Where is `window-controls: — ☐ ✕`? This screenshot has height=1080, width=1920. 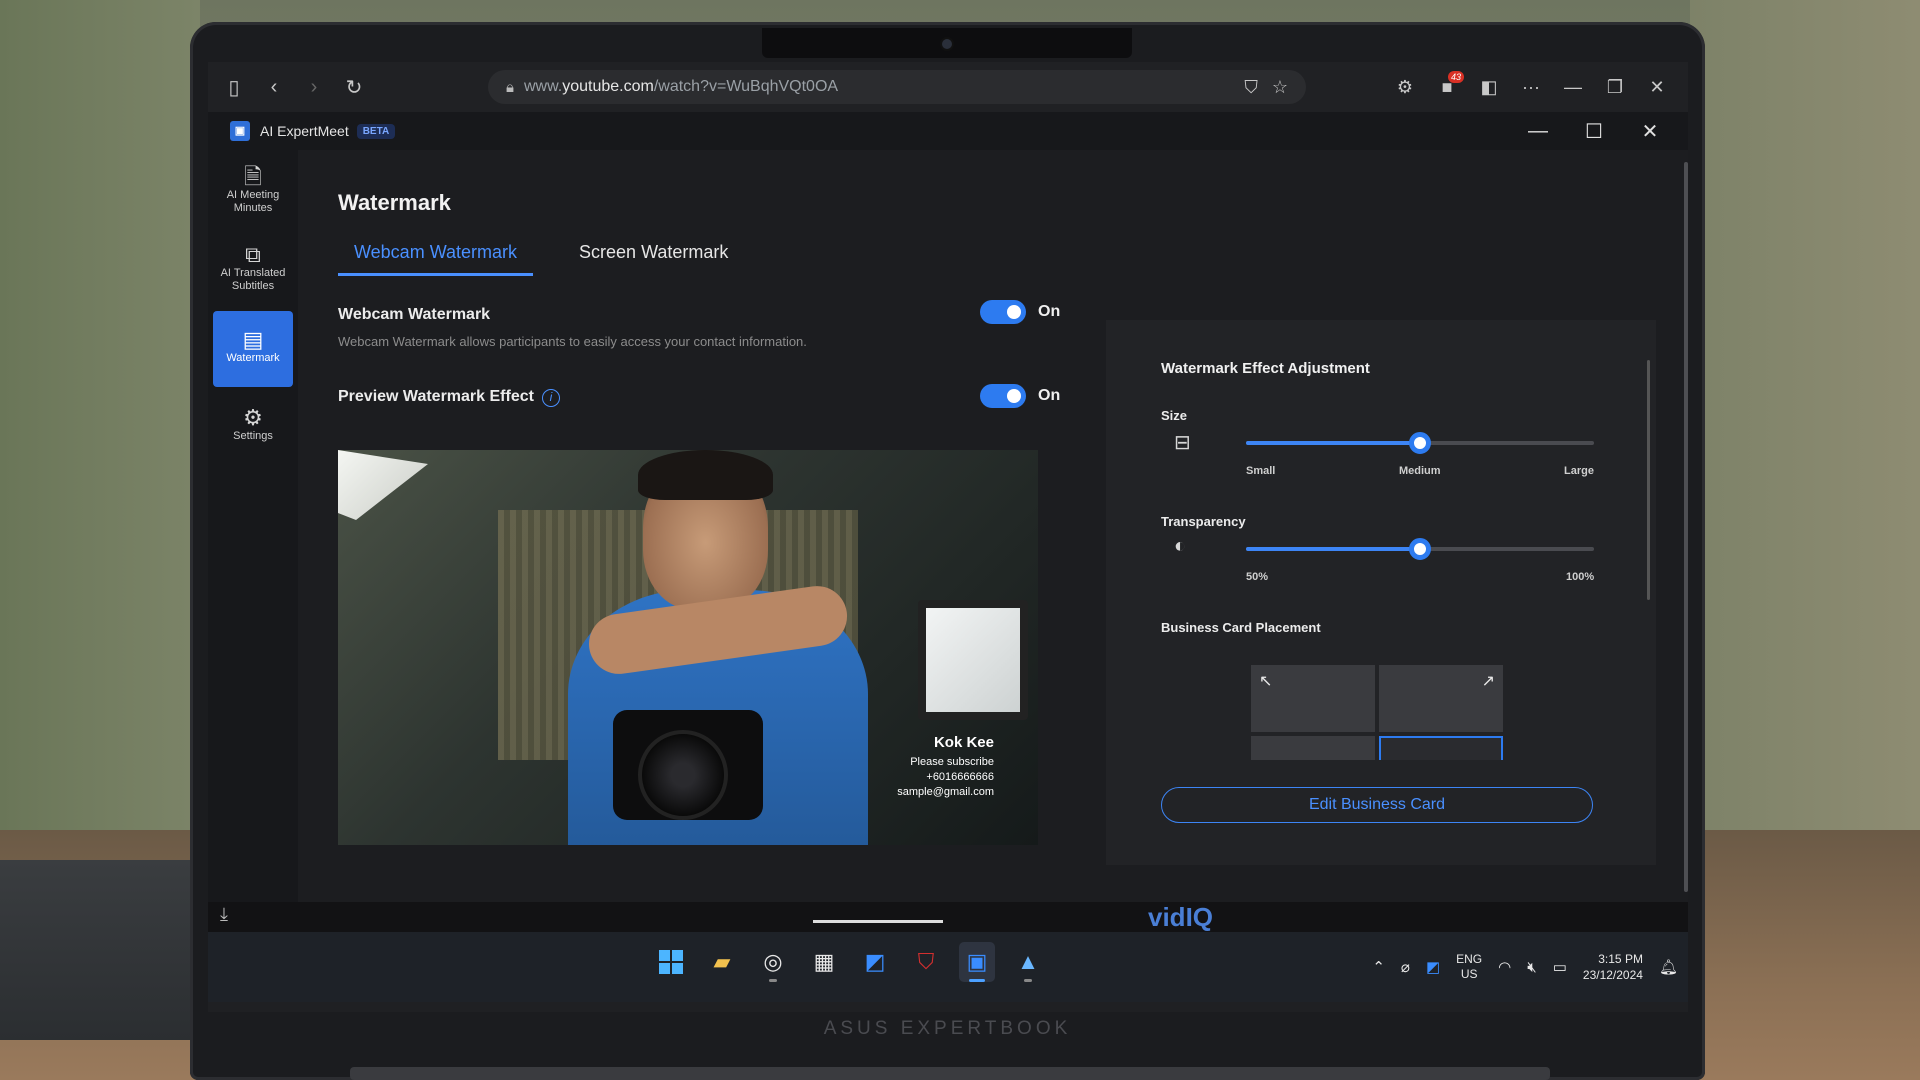 window-controls: — ☐ ✕ is located at coordinates (1594, 131).